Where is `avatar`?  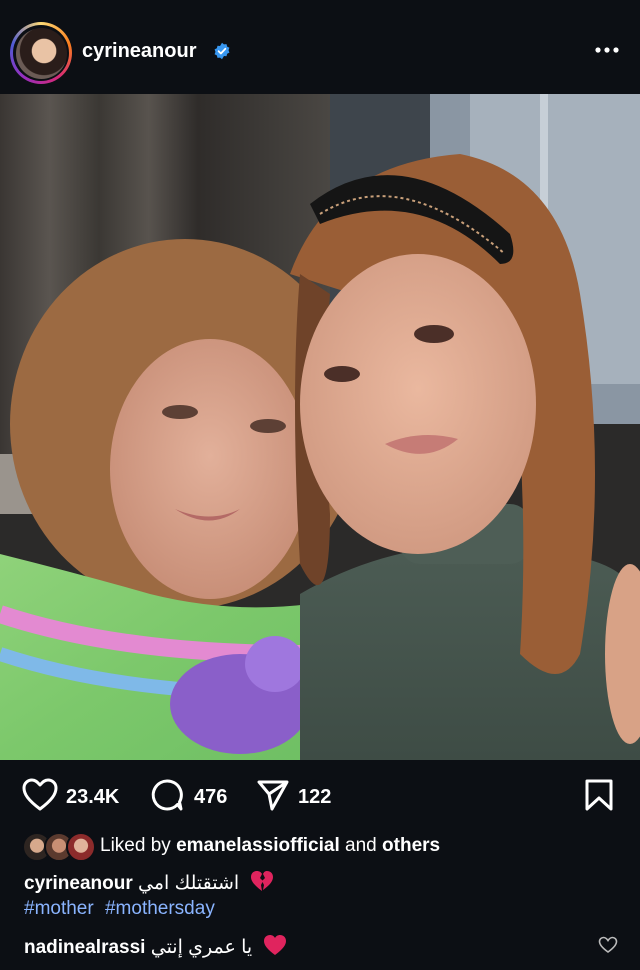
avatar is located at coordinates (41, 53).